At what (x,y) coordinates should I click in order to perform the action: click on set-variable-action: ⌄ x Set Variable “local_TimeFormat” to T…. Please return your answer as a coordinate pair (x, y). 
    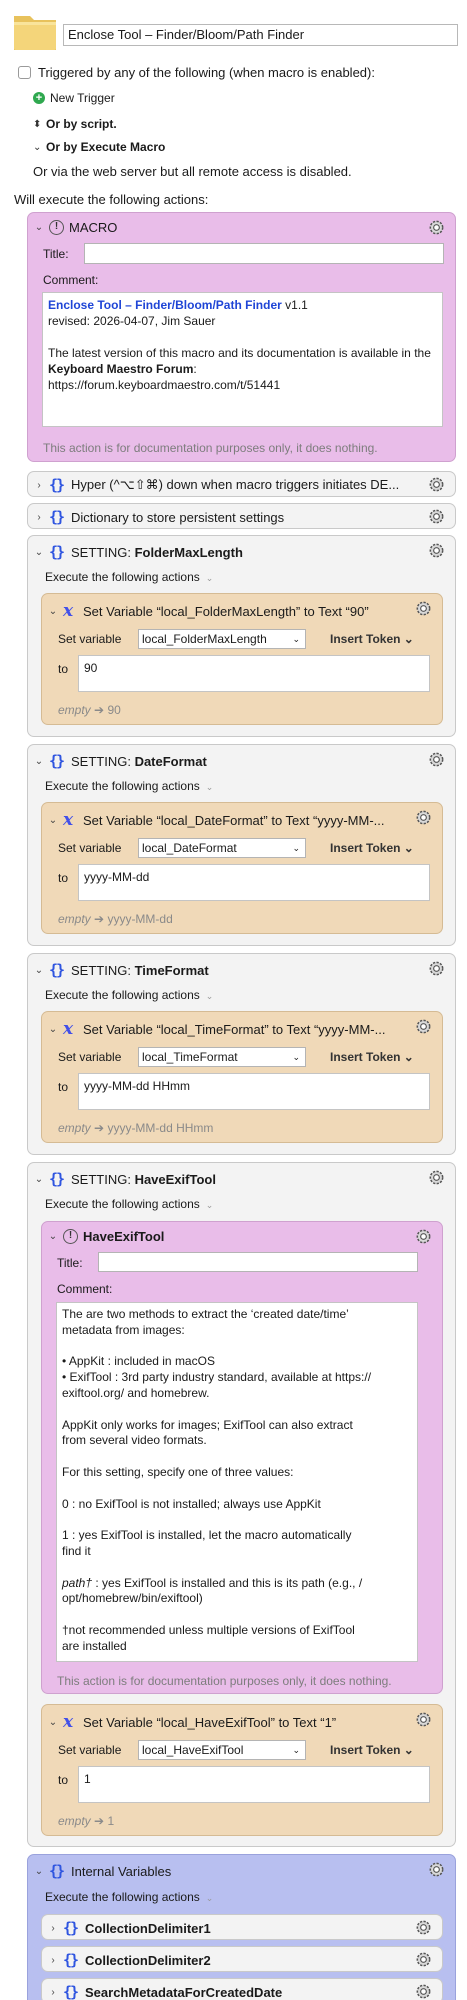
    Looking at the image, I should click on (242, 1077).